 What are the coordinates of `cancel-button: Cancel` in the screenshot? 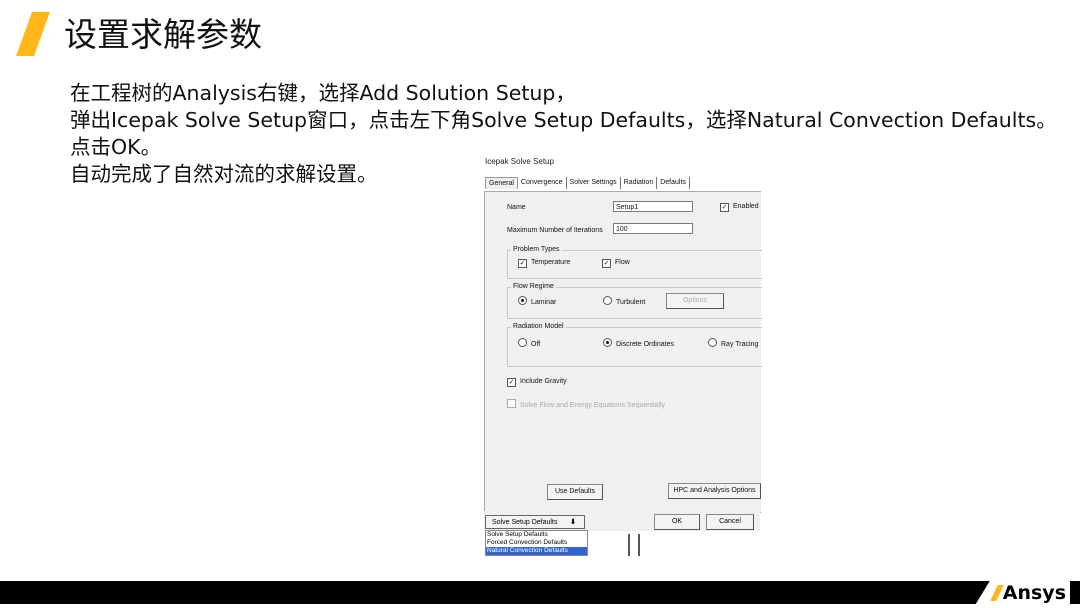 It's located at (730, 522).